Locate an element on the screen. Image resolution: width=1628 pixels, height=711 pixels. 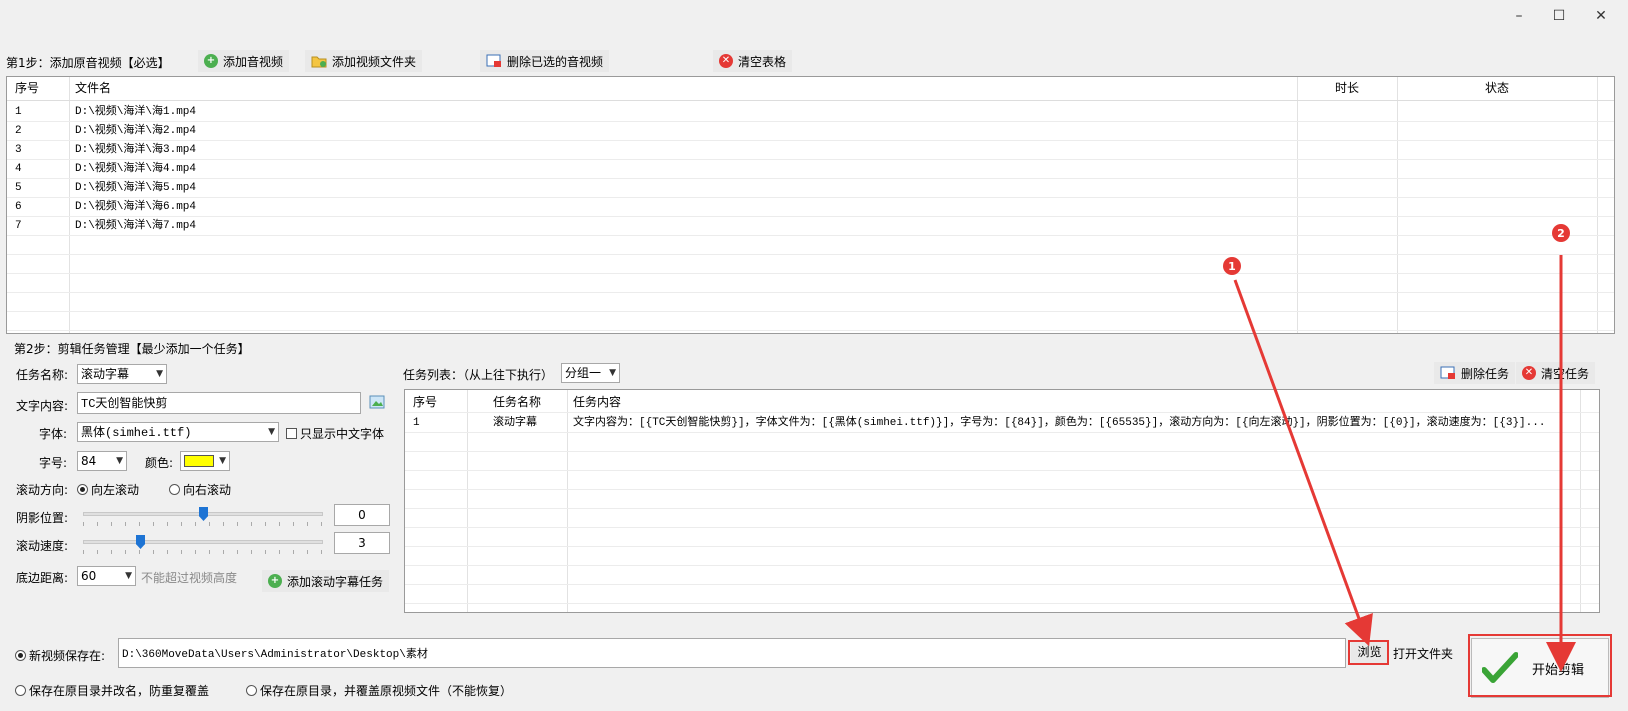
clear-table-label: 清空表格 is located at coordinates (762, 61).